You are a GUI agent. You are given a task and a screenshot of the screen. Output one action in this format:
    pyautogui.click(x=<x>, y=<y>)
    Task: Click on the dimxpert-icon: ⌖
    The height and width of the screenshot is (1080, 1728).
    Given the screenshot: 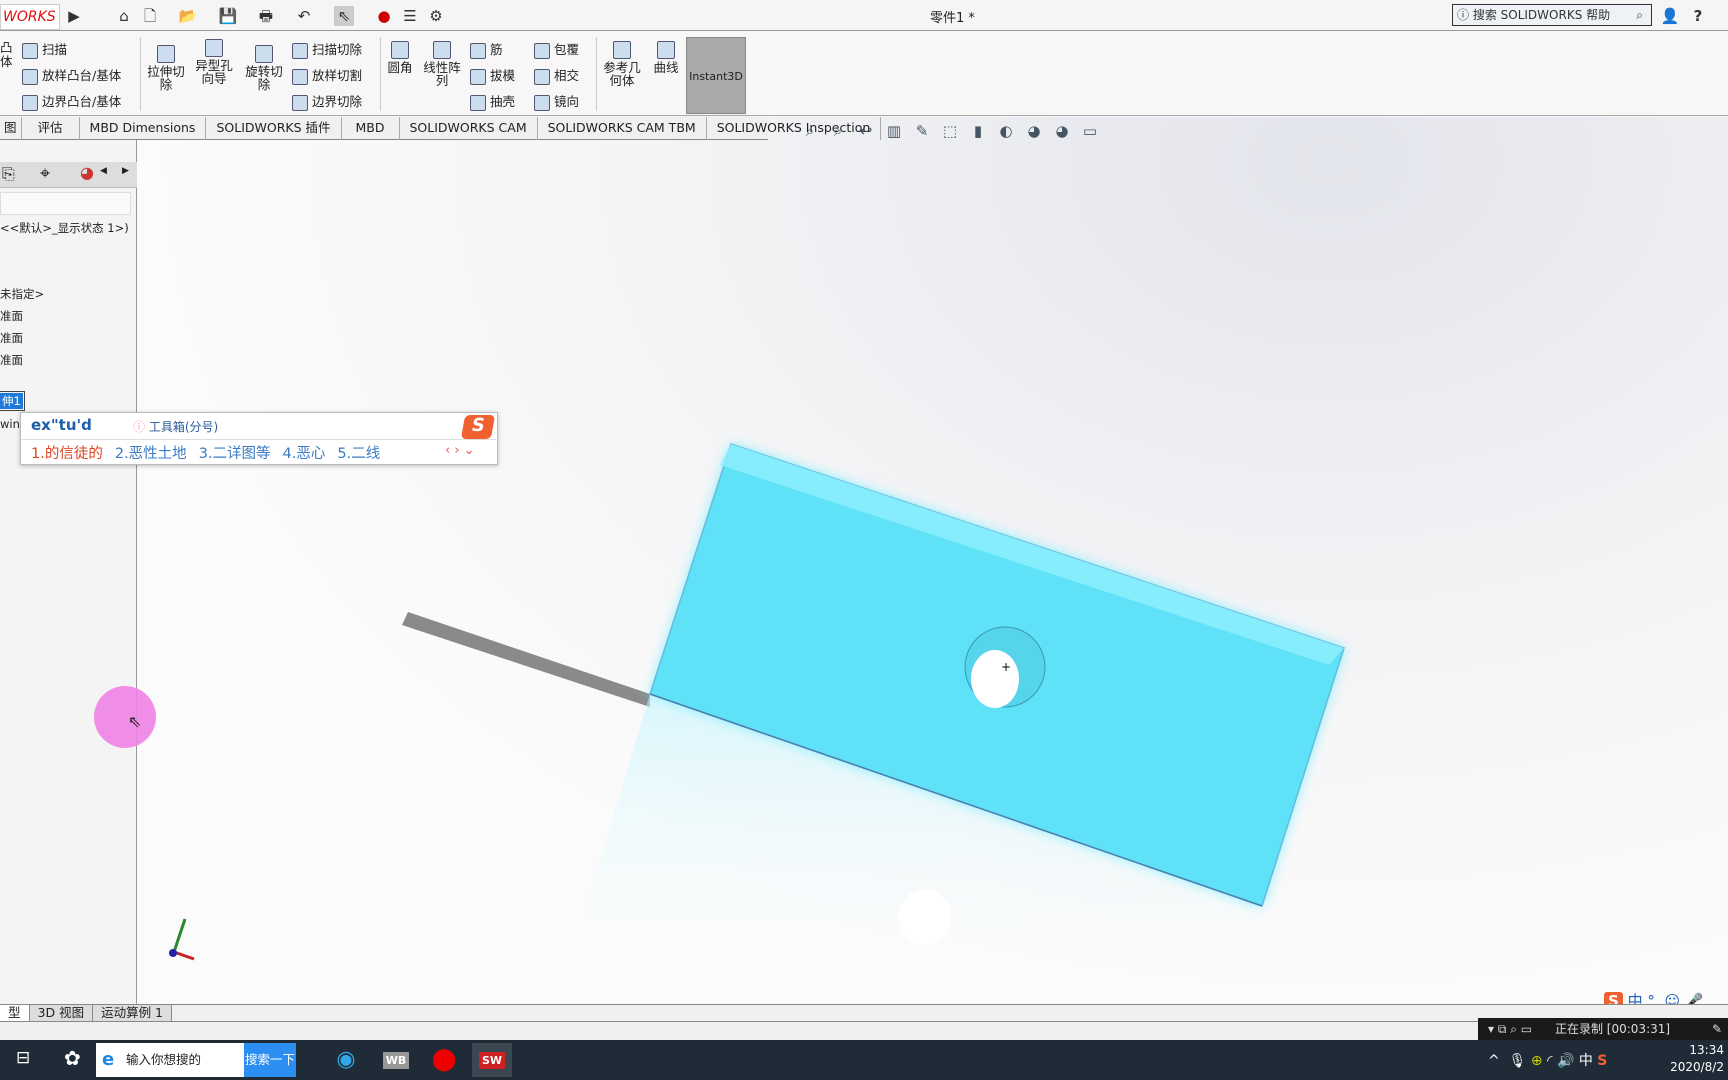 What is the action you would take?
    pyautogui.click(x=45, y=173)
    